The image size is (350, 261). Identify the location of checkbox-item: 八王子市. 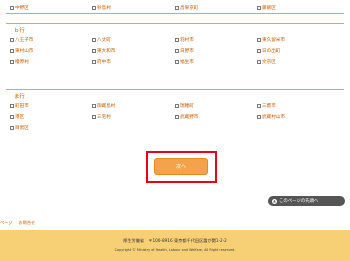
(21, 40).